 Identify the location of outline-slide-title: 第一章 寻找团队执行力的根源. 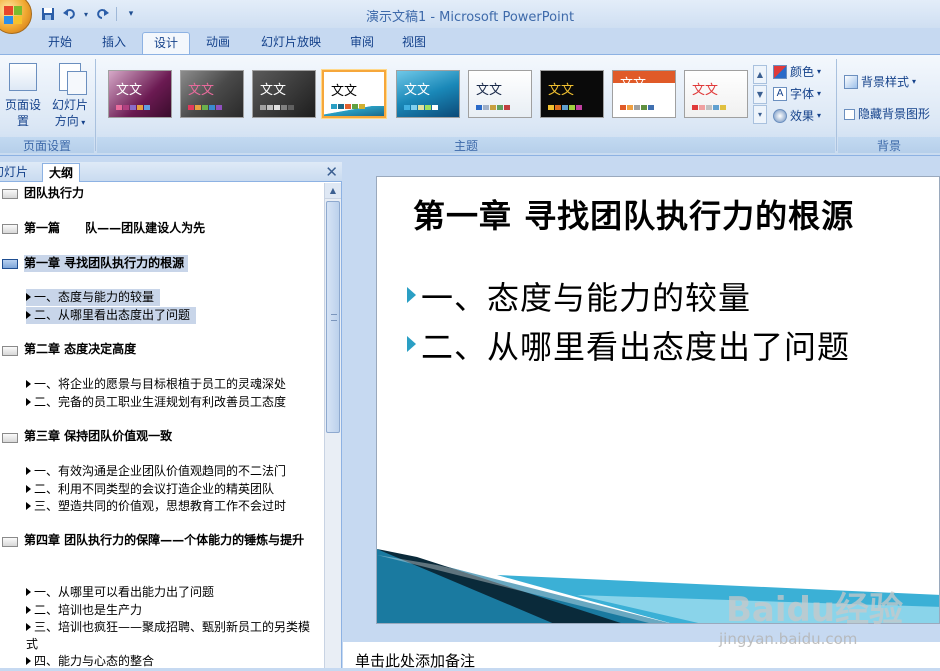
(106, 263).